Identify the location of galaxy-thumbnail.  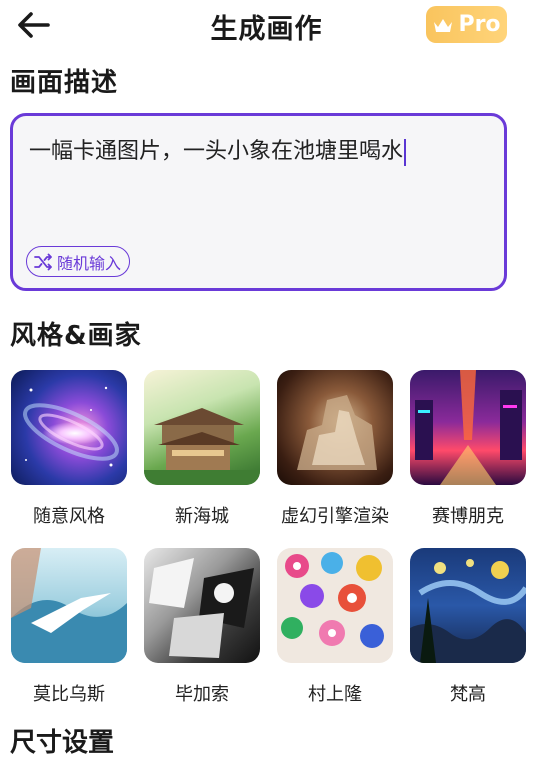
(69, 427).